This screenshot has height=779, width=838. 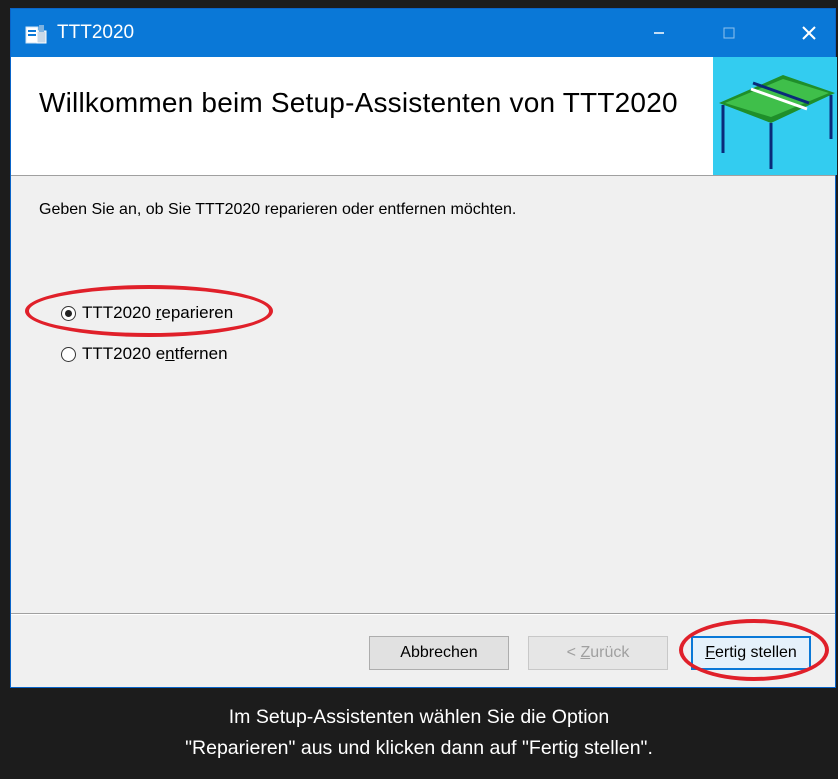 I want to click on remove-radio, so click(x=68, y=354).